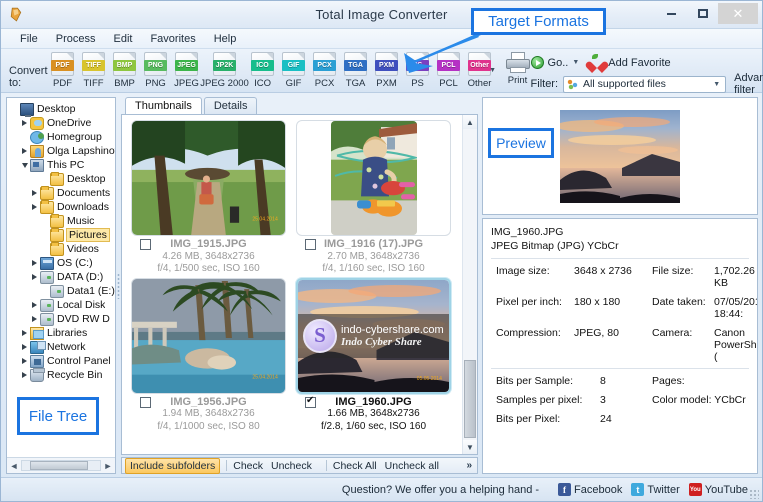  I want to click on format-label: Other, so click(479, 83).